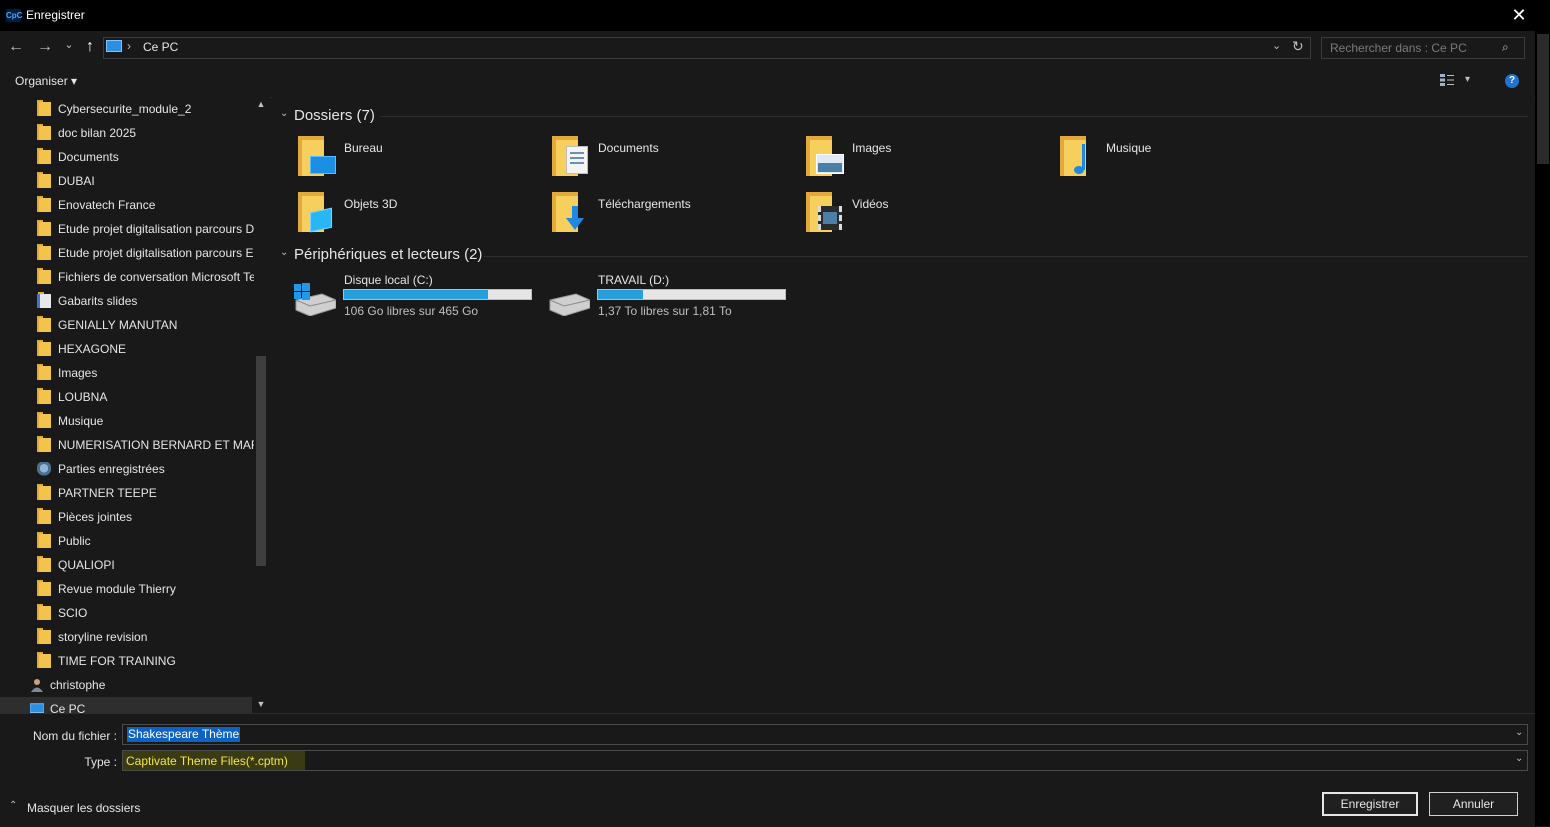 This screenshot has height=827, width=1550. What do you see at coordinates (207, 761) in the screenshot?
I see `file-type-value: Captivate Theme Files(*.cptm)` at bounding box center [207, 761].